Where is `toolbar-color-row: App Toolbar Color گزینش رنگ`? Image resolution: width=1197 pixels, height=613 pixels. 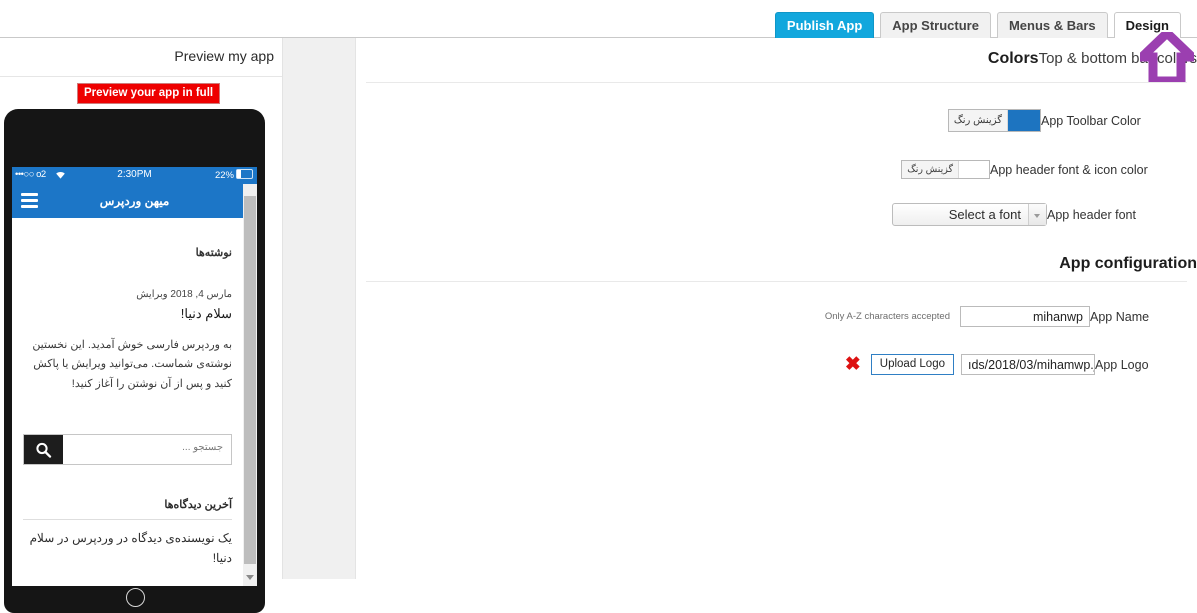 toolbar-color-row: App Toolbar Color گزینش رنگ is located at coordinates (776, 120).